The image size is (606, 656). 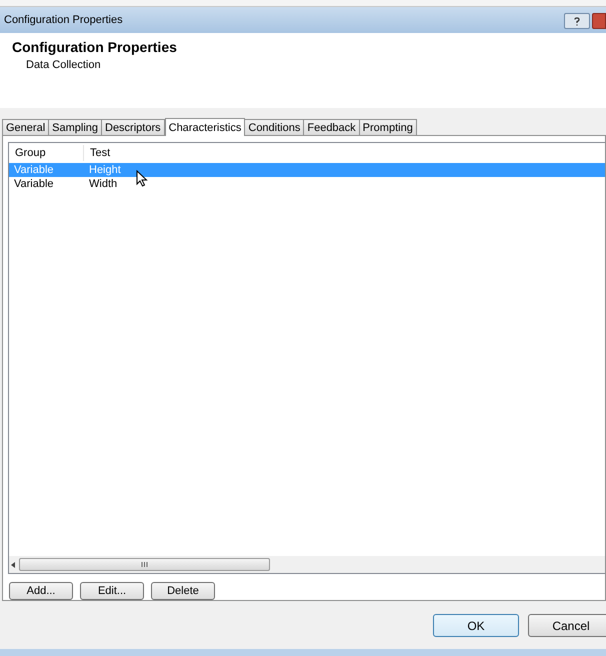 What do you see at coordinates (13, 565) in the screenshot?
I see `left-arrow-icon` at bounding box center [13, 565].